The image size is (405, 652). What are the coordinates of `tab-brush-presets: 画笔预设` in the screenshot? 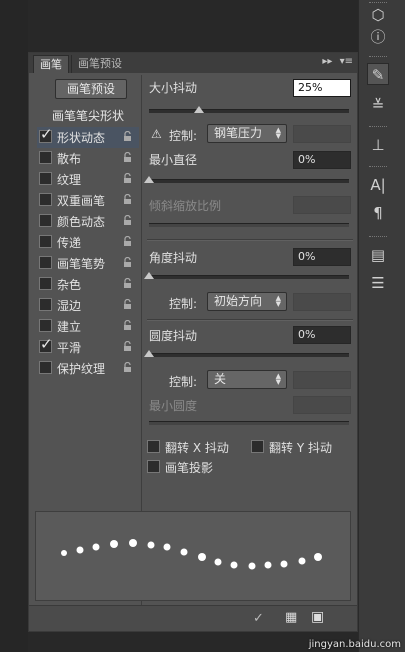 It's located at (99, 64).